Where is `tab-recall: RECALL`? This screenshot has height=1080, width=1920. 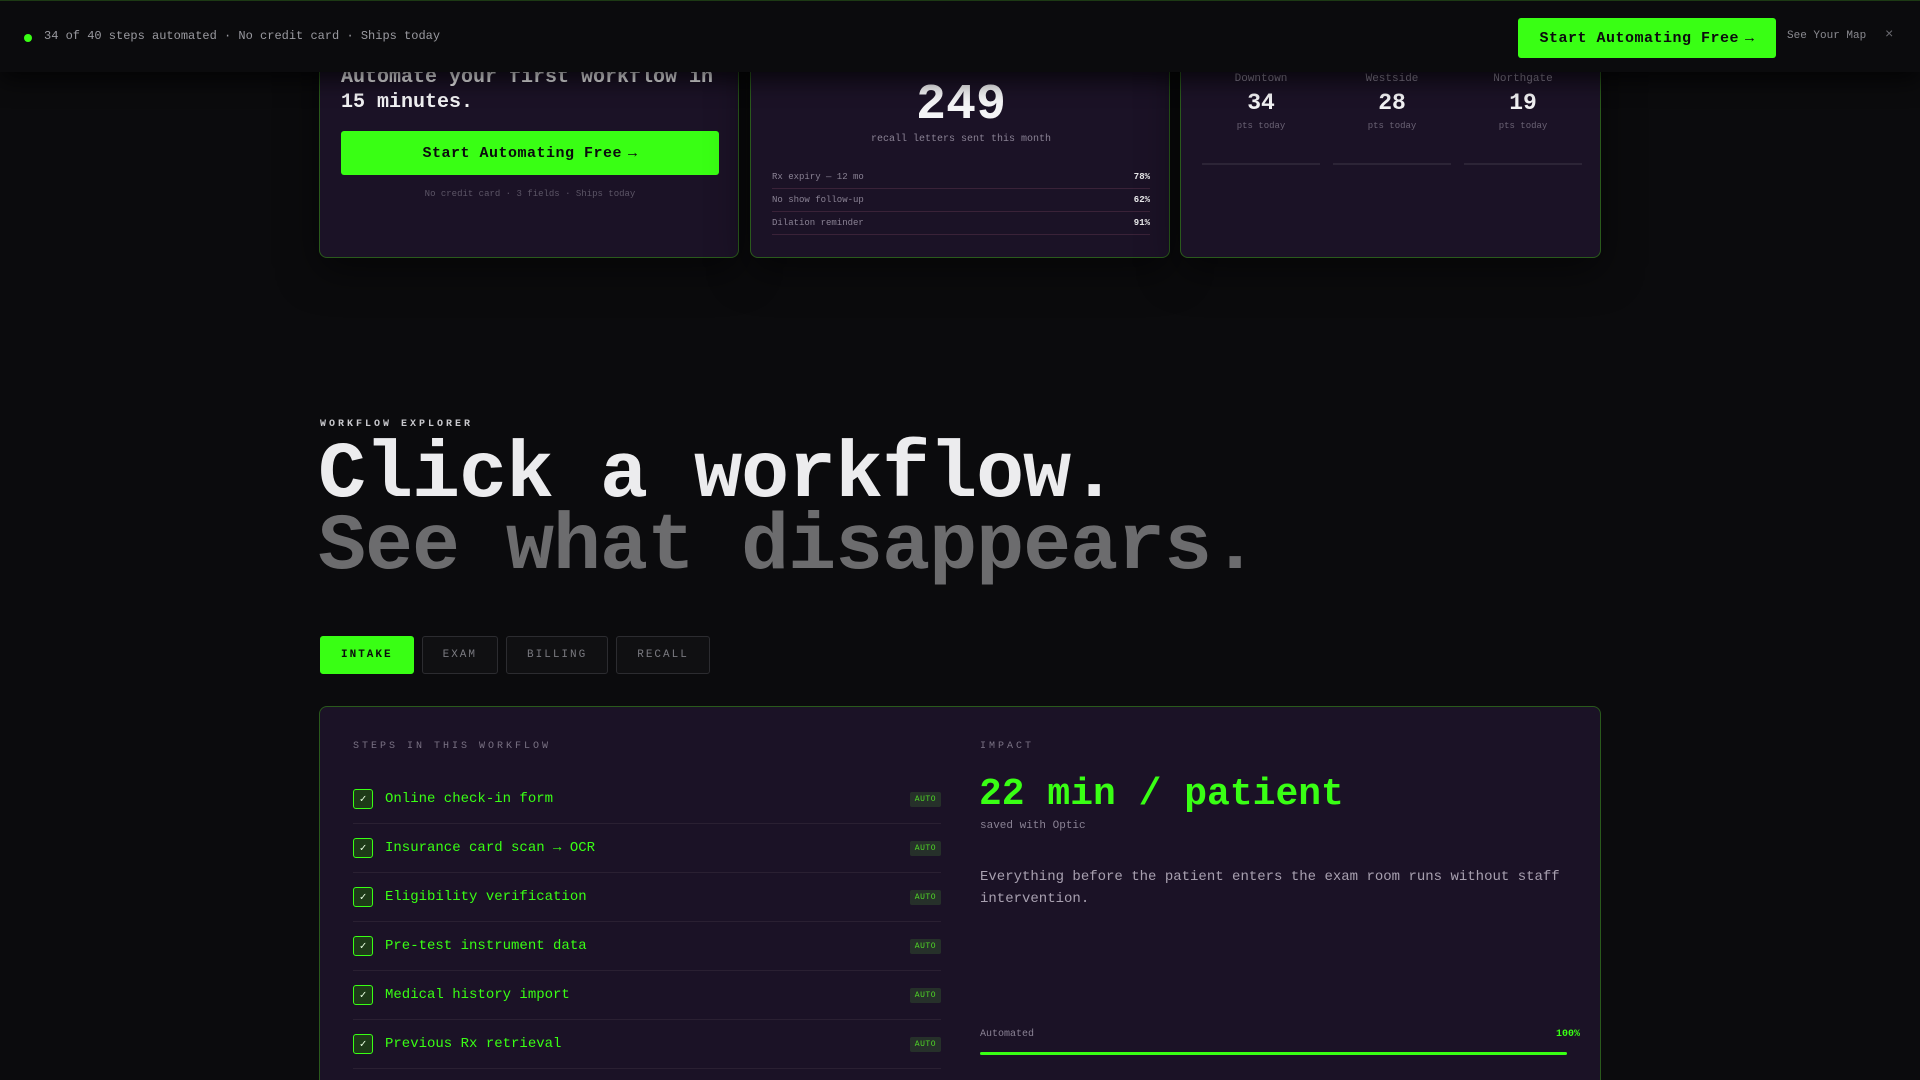
tab-recall: RECALL is located at coordinates (663, 655).